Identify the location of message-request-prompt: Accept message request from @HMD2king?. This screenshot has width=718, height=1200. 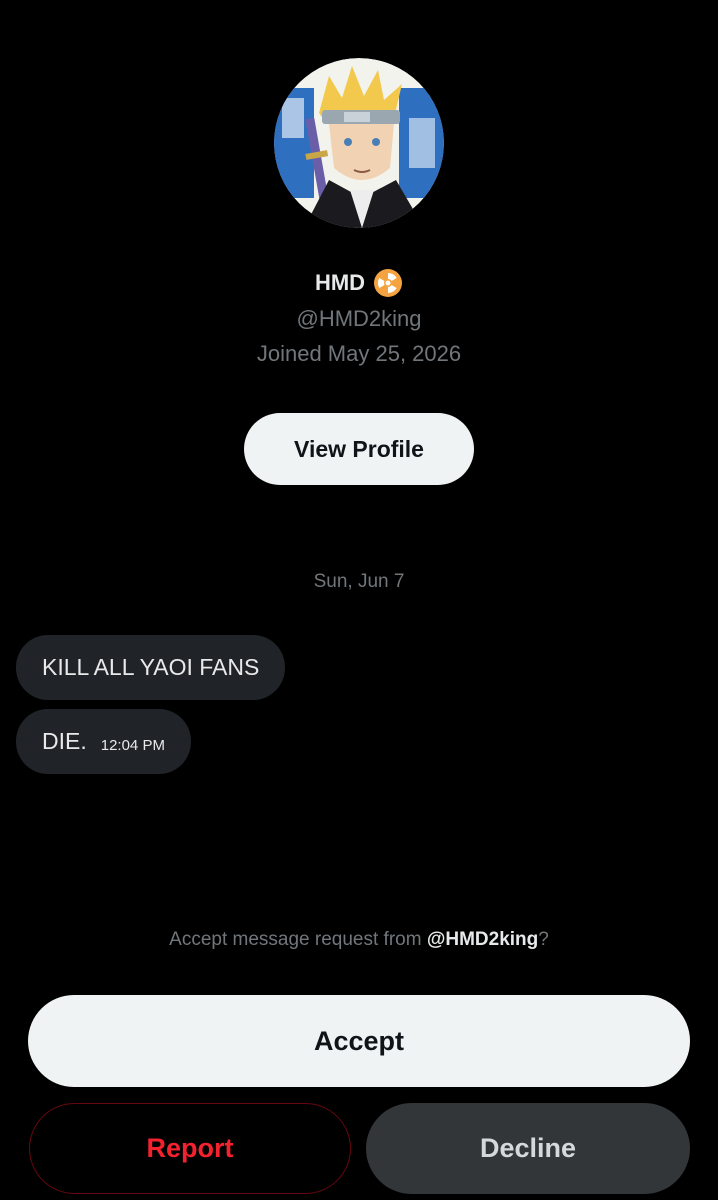
(359, 940).